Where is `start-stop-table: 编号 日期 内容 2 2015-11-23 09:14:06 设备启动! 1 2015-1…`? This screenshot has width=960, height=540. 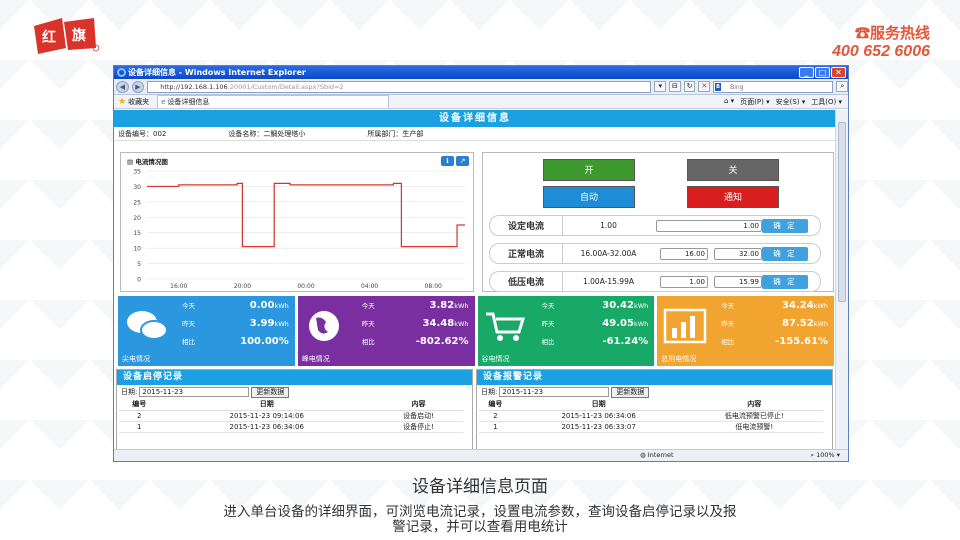
start-stop-table: 编号 日期 内容 2 2015-11-23 09:14:06 设备启动! 1 2015-1… is located at coordinates (291, 416).